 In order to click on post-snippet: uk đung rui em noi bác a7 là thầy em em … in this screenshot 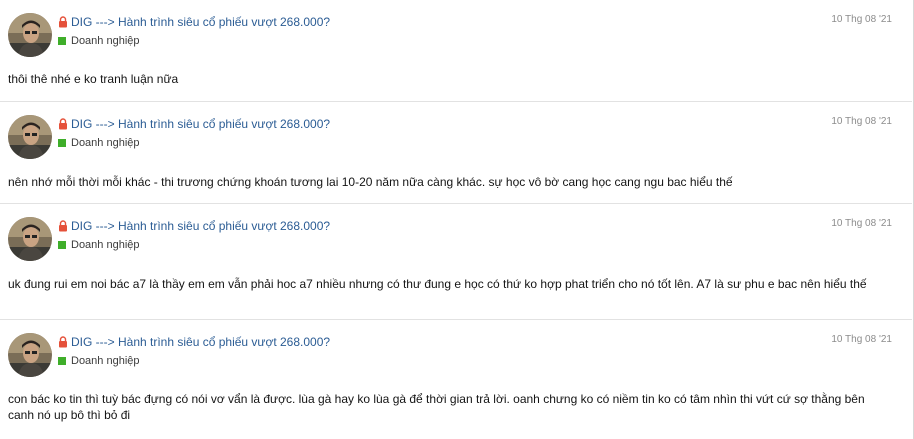, I will do `click(450, 284)`.